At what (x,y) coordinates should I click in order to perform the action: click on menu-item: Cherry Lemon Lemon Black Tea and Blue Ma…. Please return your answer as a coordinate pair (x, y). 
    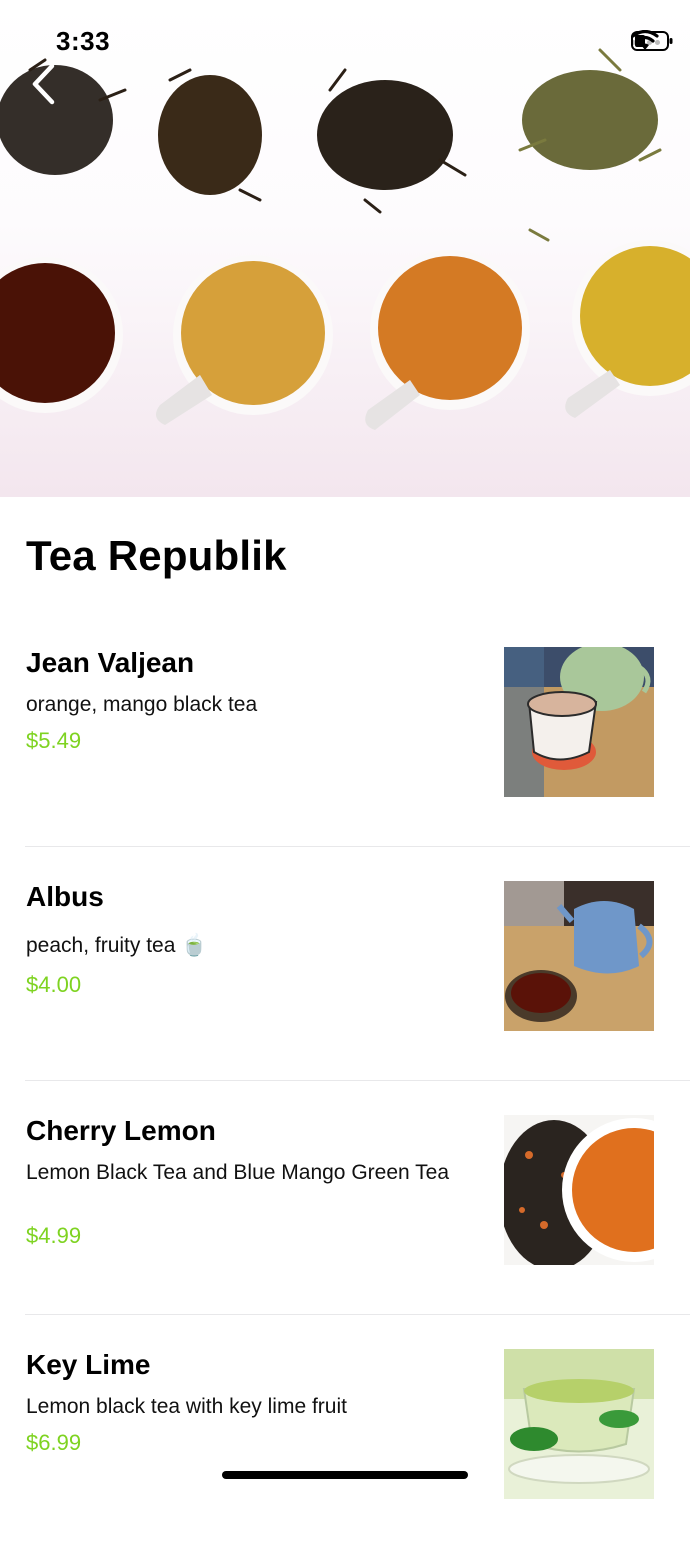
    Looking at the image, I should click on (357, 1197).